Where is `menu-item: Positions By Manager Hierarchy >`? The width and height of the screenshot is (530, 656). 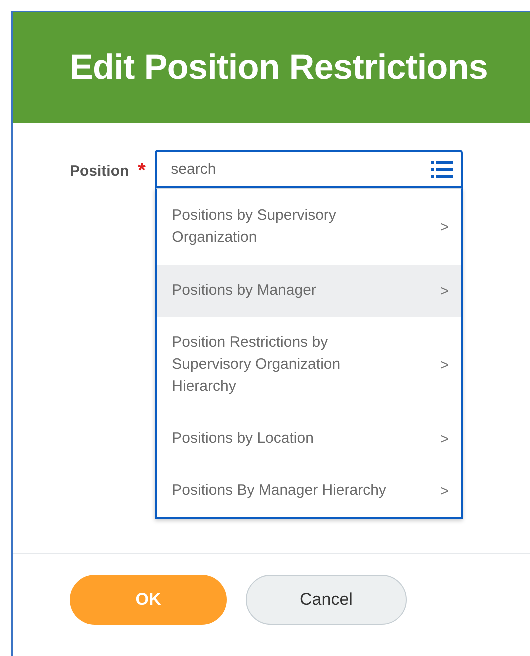 menu-item: Positions By Manager Hierarchy > is located at coordinates (309, 491).